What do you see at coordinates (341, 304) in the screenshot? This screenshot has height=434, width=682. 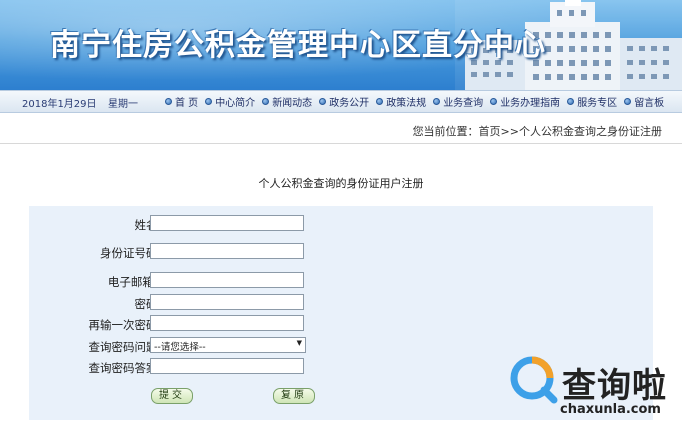 I see `form-row-password: 密码：` at bounding box center [341, 304].